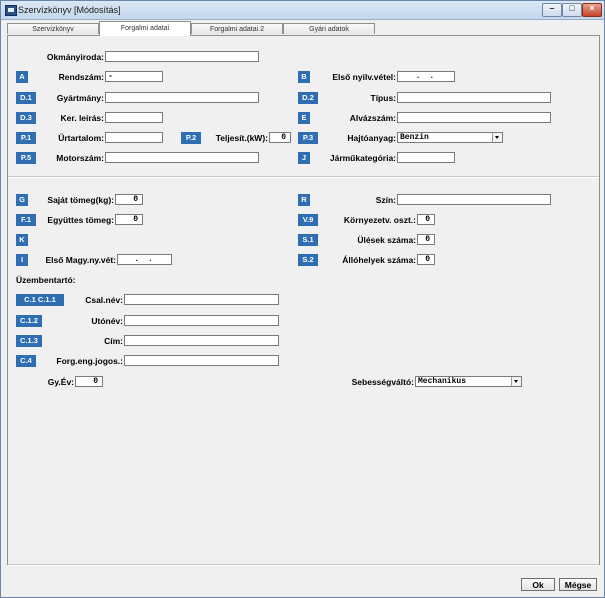 Image resolution: width=605 pixels, height=598 pixels. I want to click on cim-input, so click(201, 340).